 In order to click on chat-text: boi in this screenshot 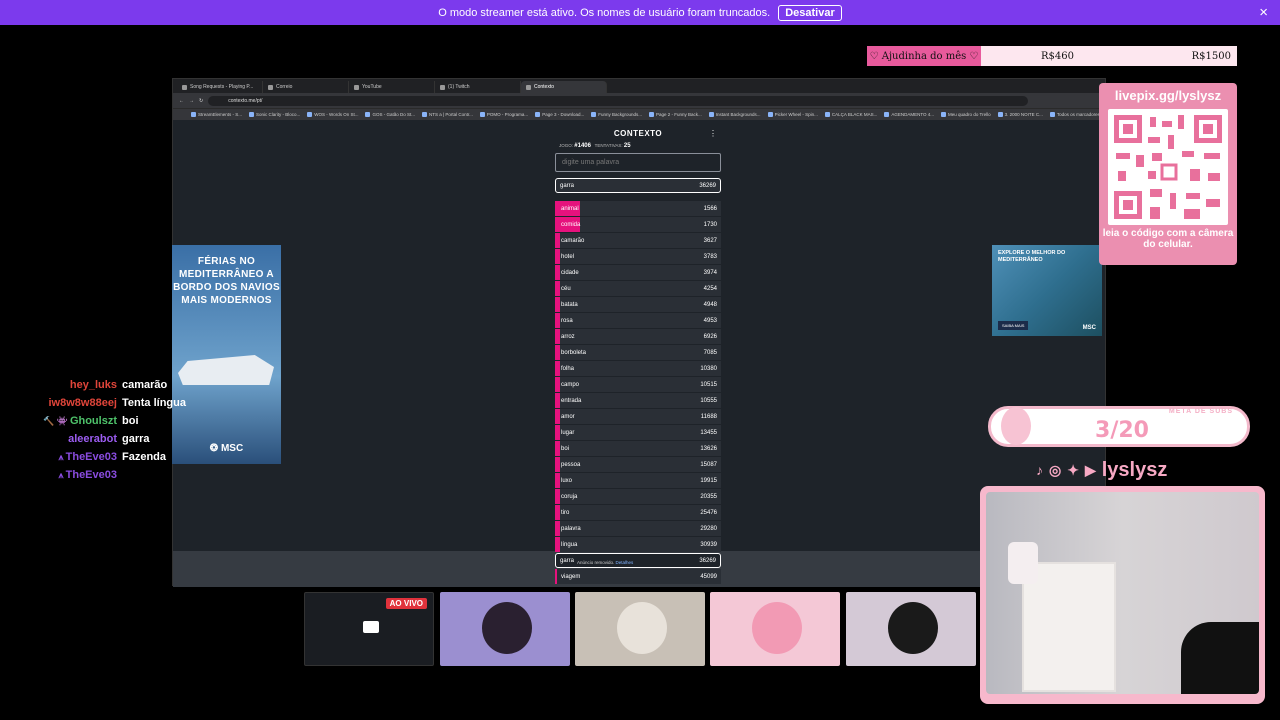, I will do `click(130, 421)`.